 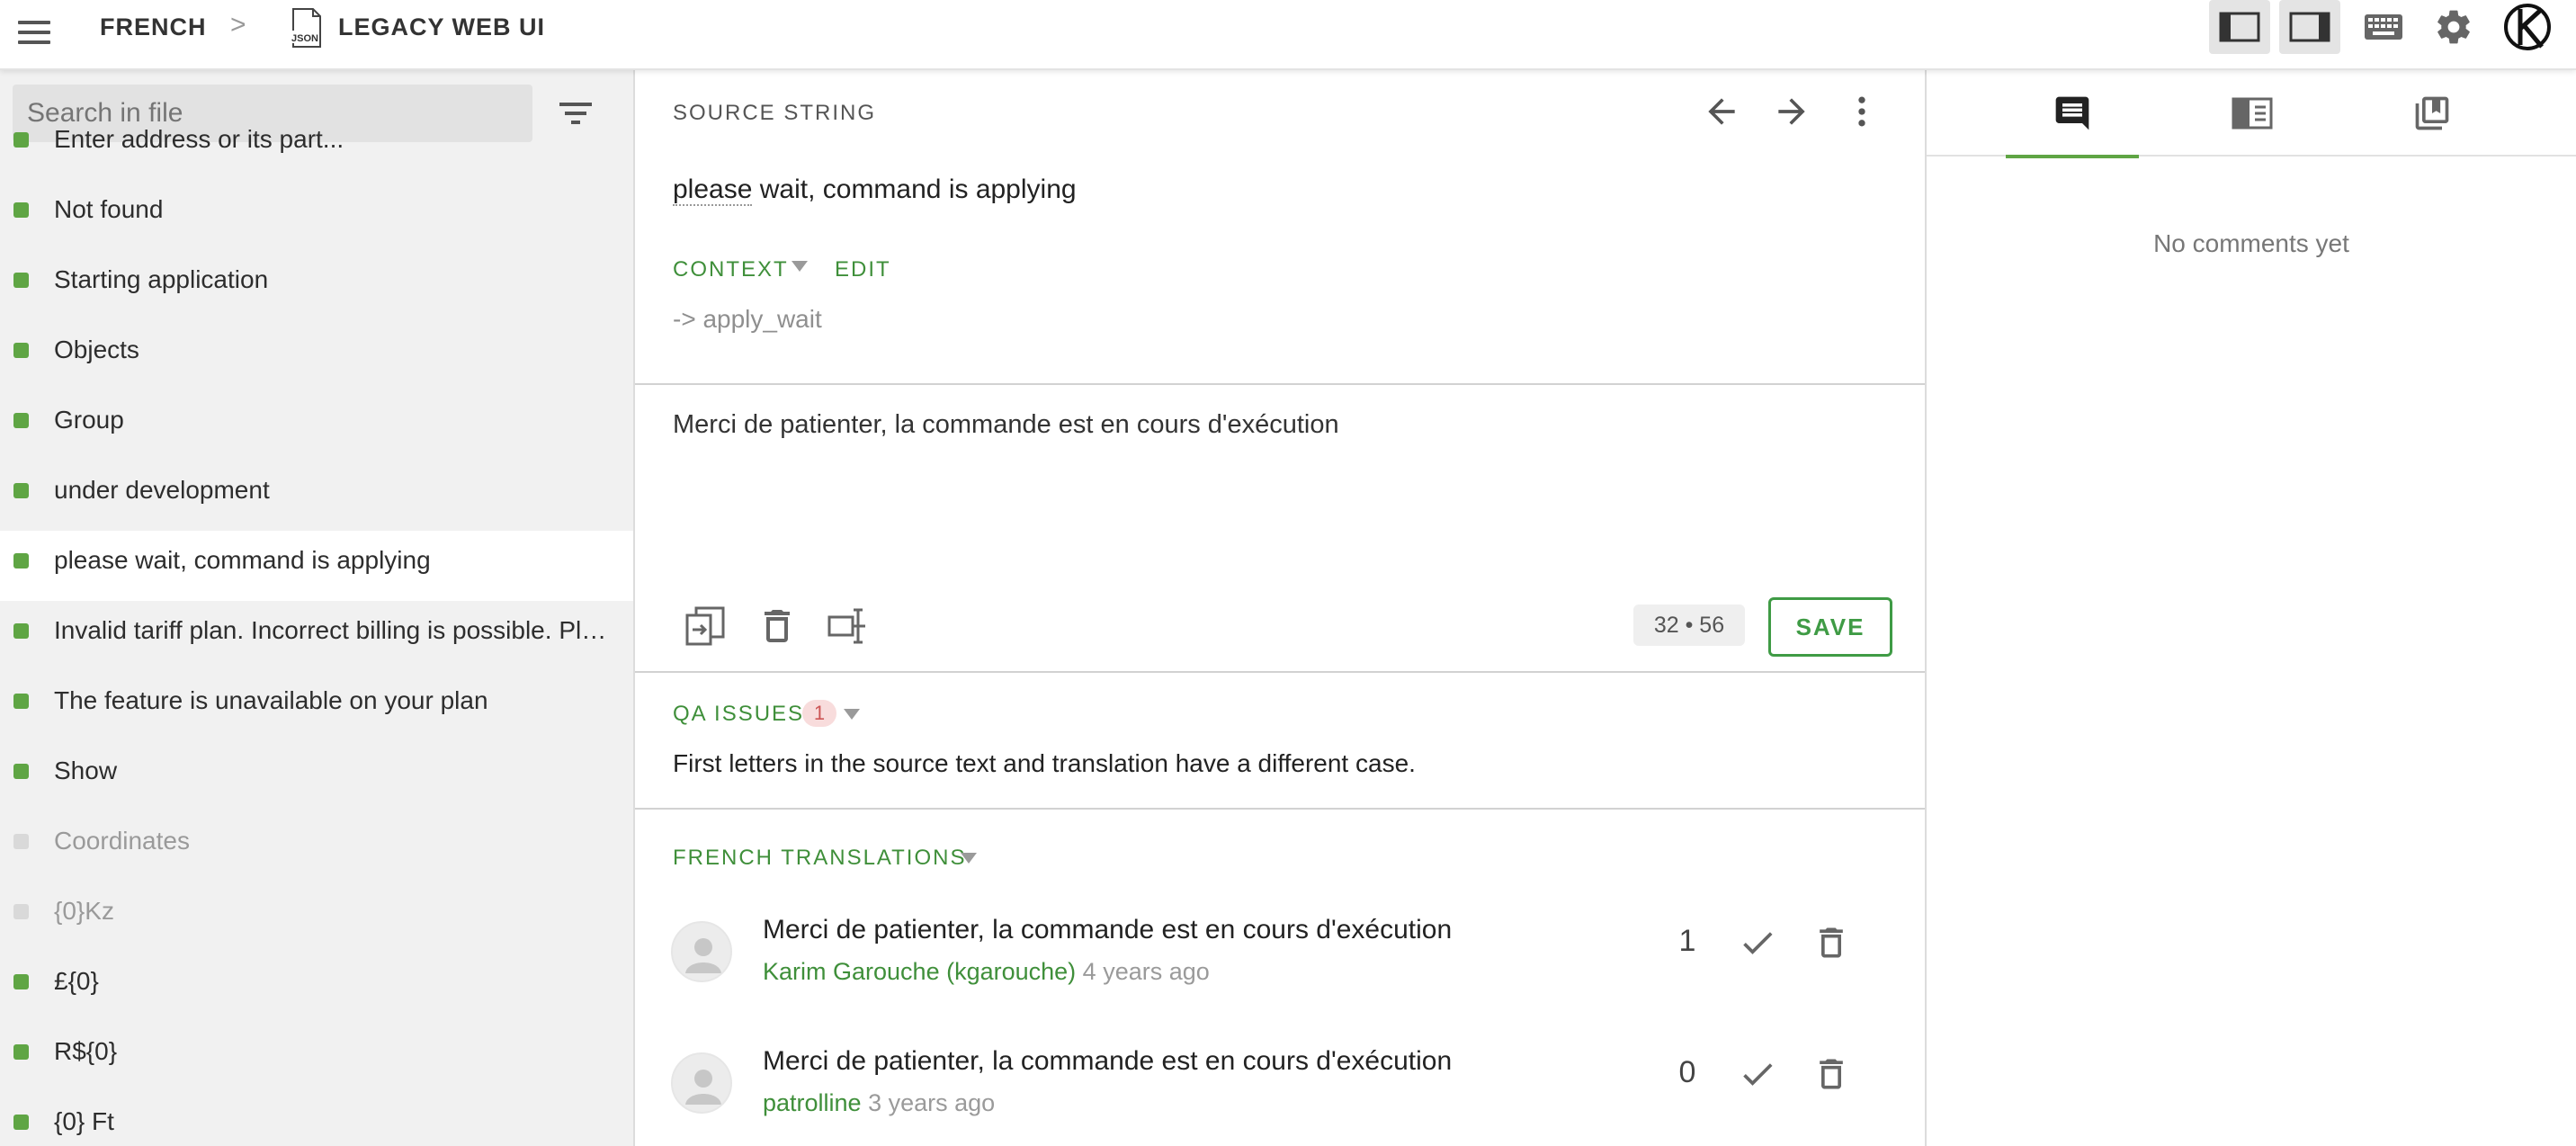 What do you see at coordinates (316, 847) in the screenshot?
I see `list-item: Coordinates` at bounding box center [316, 847].